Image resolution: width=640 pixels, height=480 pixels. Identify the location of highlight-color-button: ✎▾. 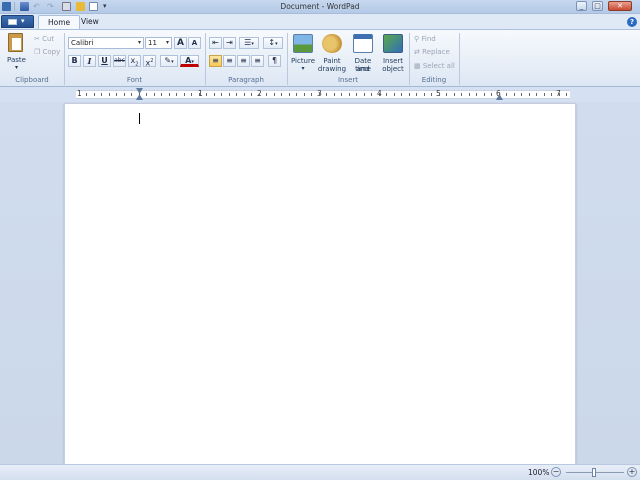
(169, 61).